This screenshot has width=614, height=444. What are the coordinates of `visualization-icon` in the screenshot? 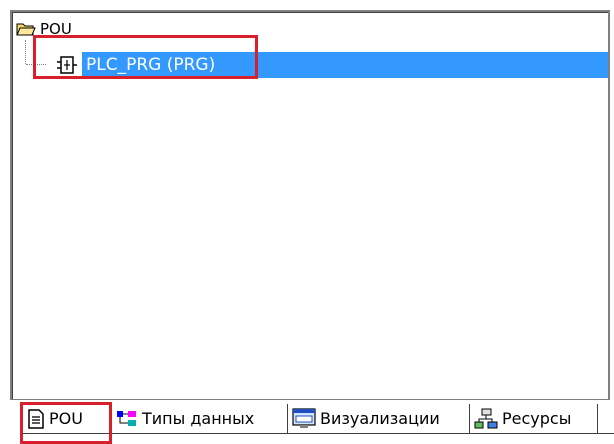 It's located at (304, 417).